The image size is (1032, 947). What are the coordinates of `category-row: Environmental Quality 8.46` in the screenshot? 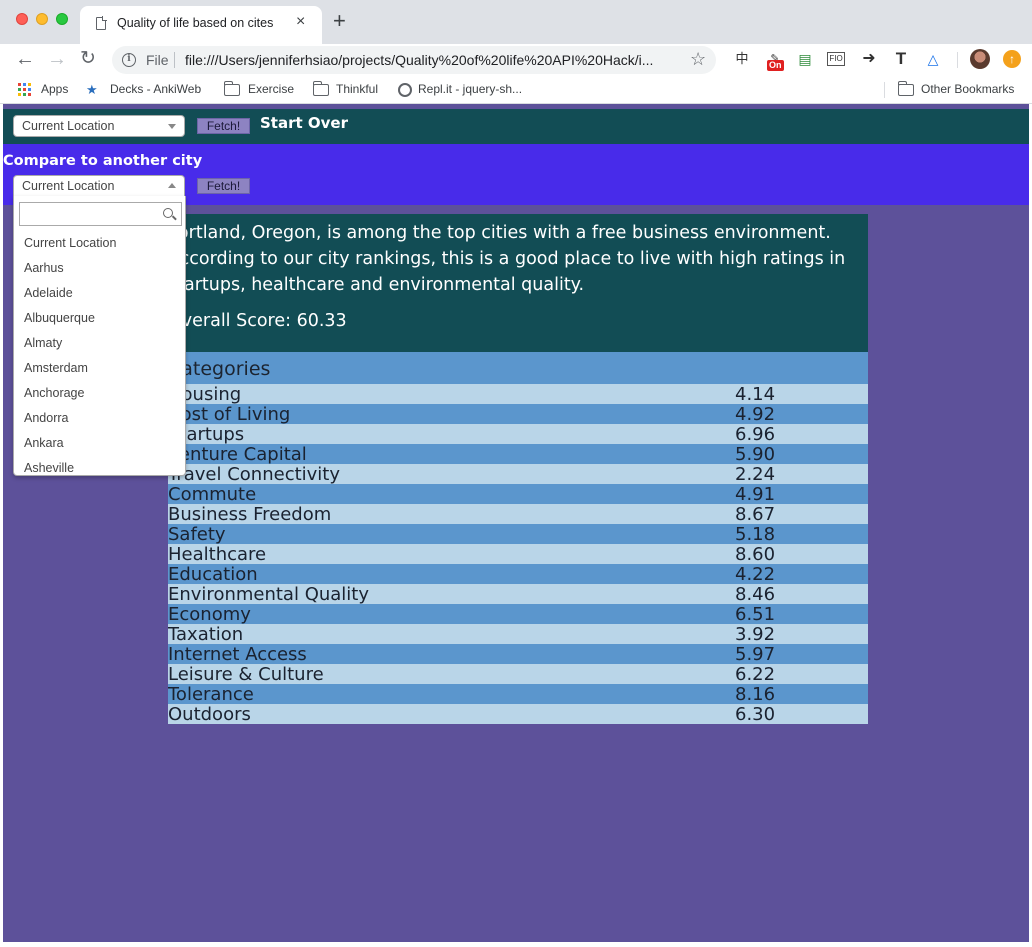 It's located at (518, 594).